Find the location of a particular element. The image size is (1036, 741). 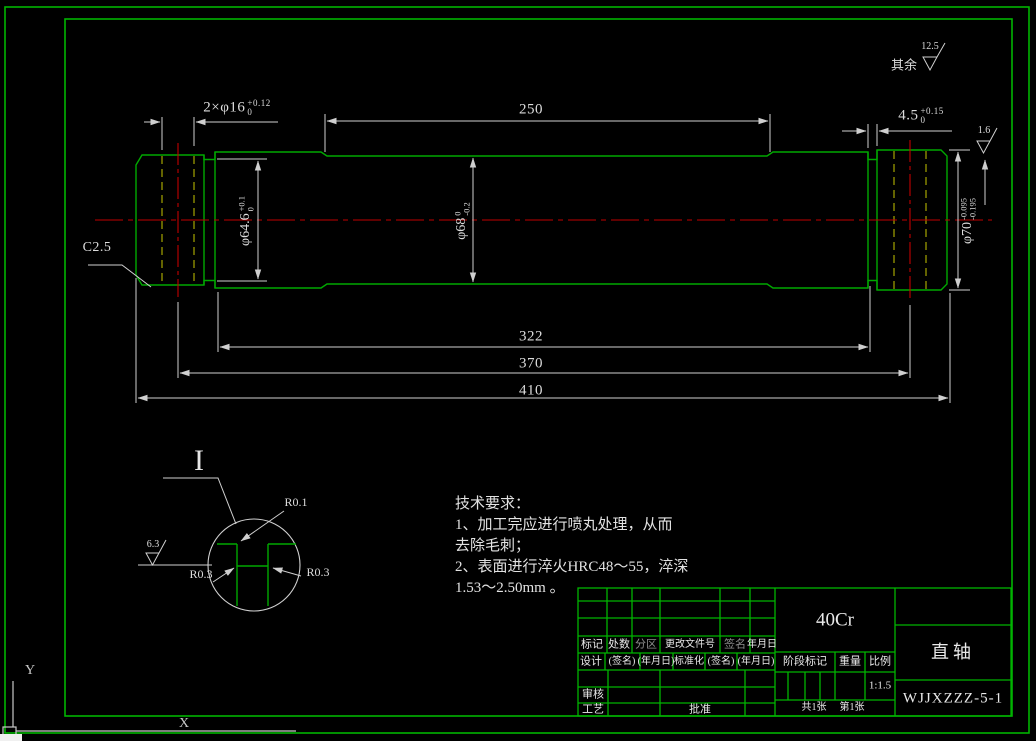

dim-dia-68: φ68 0 -0.2 is located at coordinates (462, 221).